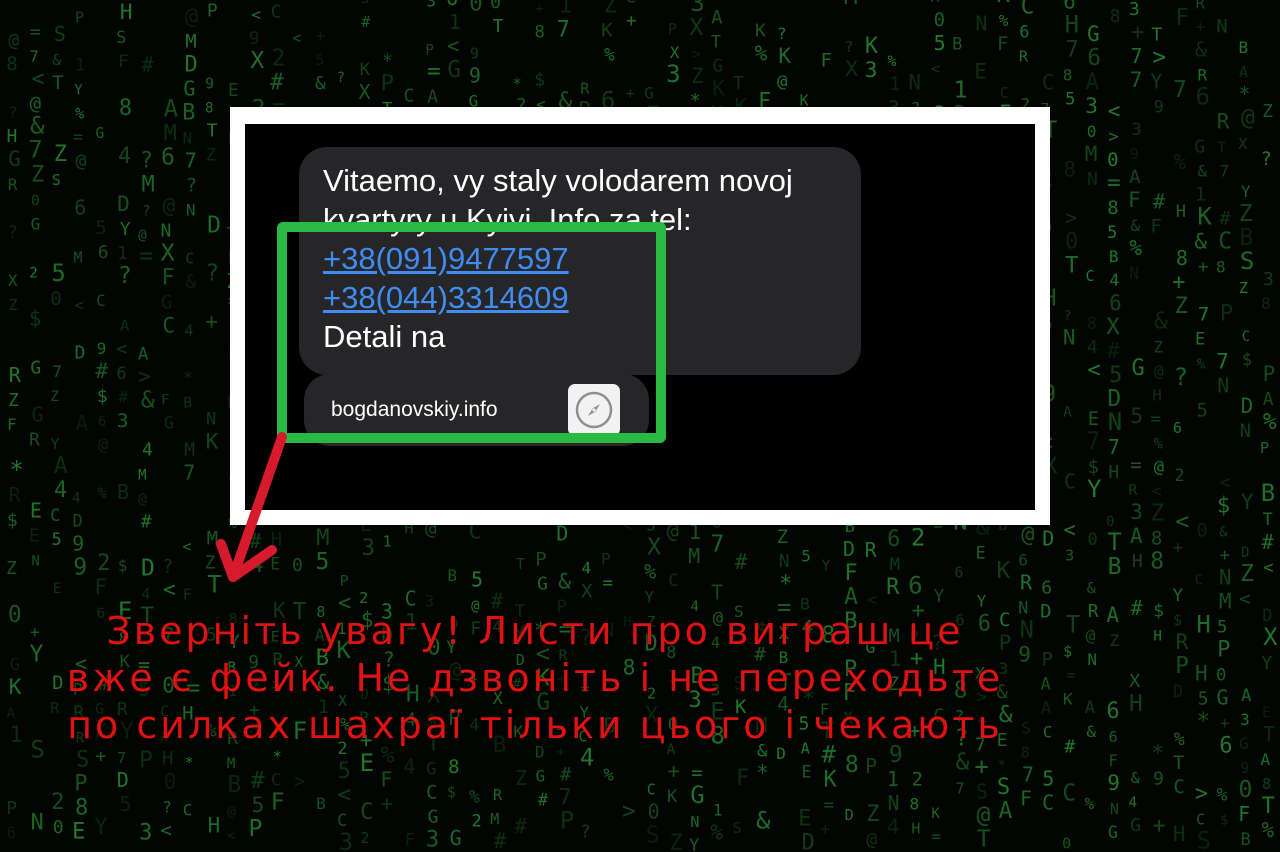  Describe the element at coordinates (849, 549) in the screenshot. I see `svg-text: D` at that location.